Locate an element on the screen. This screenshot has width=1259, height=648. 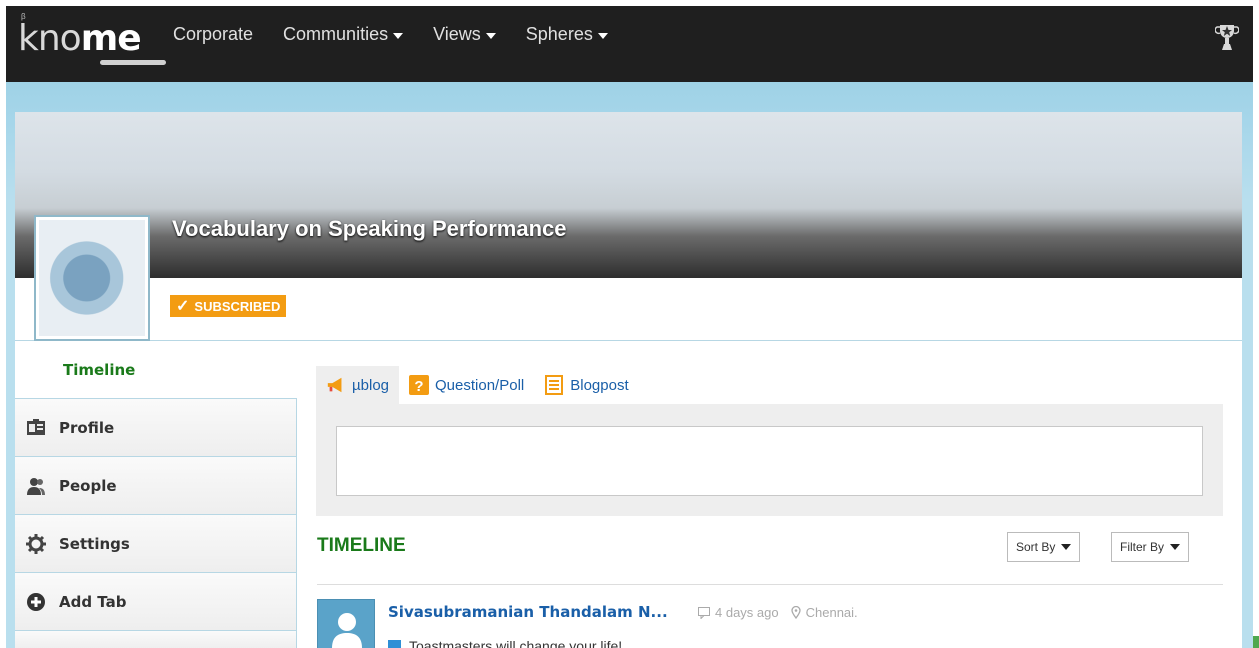
tab-question-poll-label: Question/Poll is located at coordinates (480, 385).